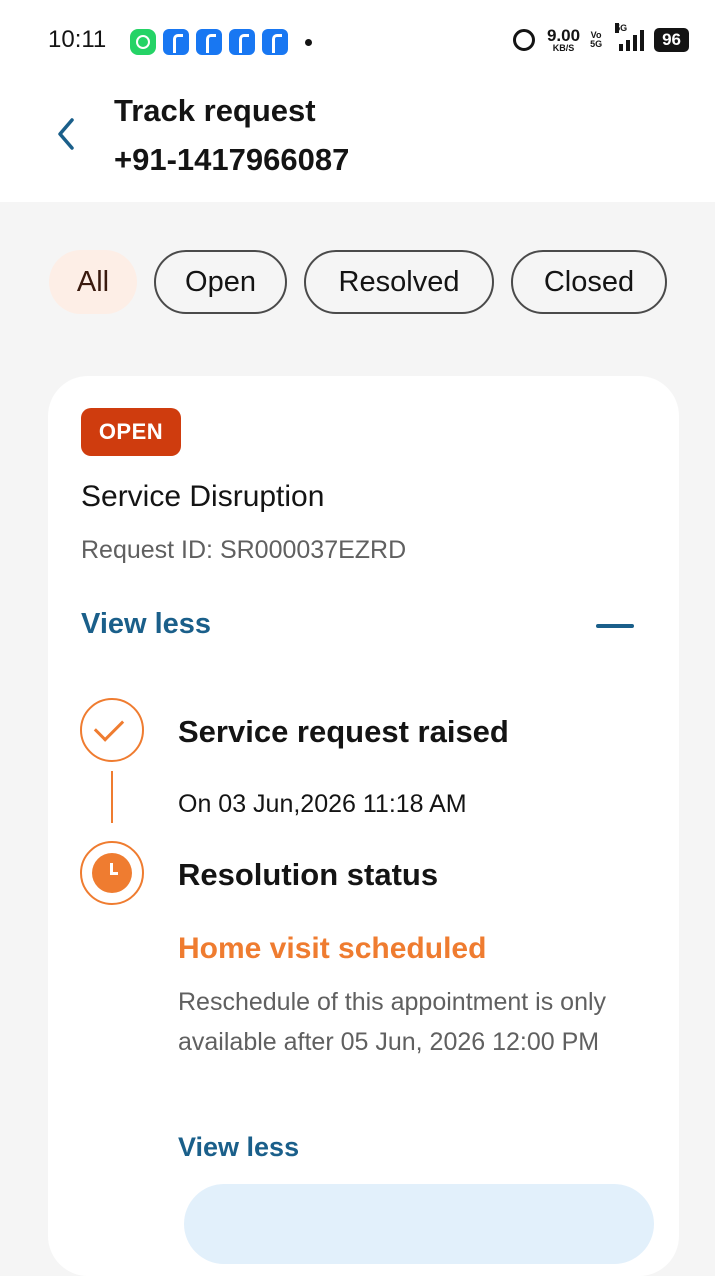 This screenshot has width=715, height=1276. I want to click on volte-indicator: Vo 5G, so click(596, 40).